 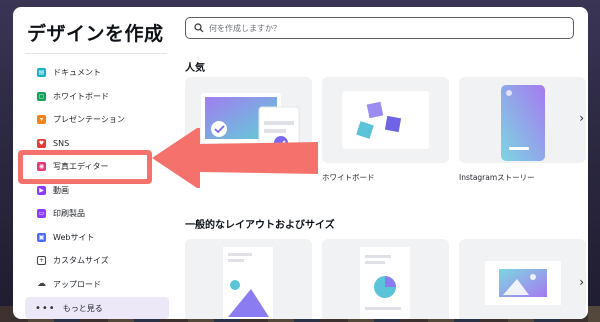 What do you see at coordinates (61, 143) in the screenshot?
I see `sidebar-item-label: SNS` at bounding box center [61, 143].